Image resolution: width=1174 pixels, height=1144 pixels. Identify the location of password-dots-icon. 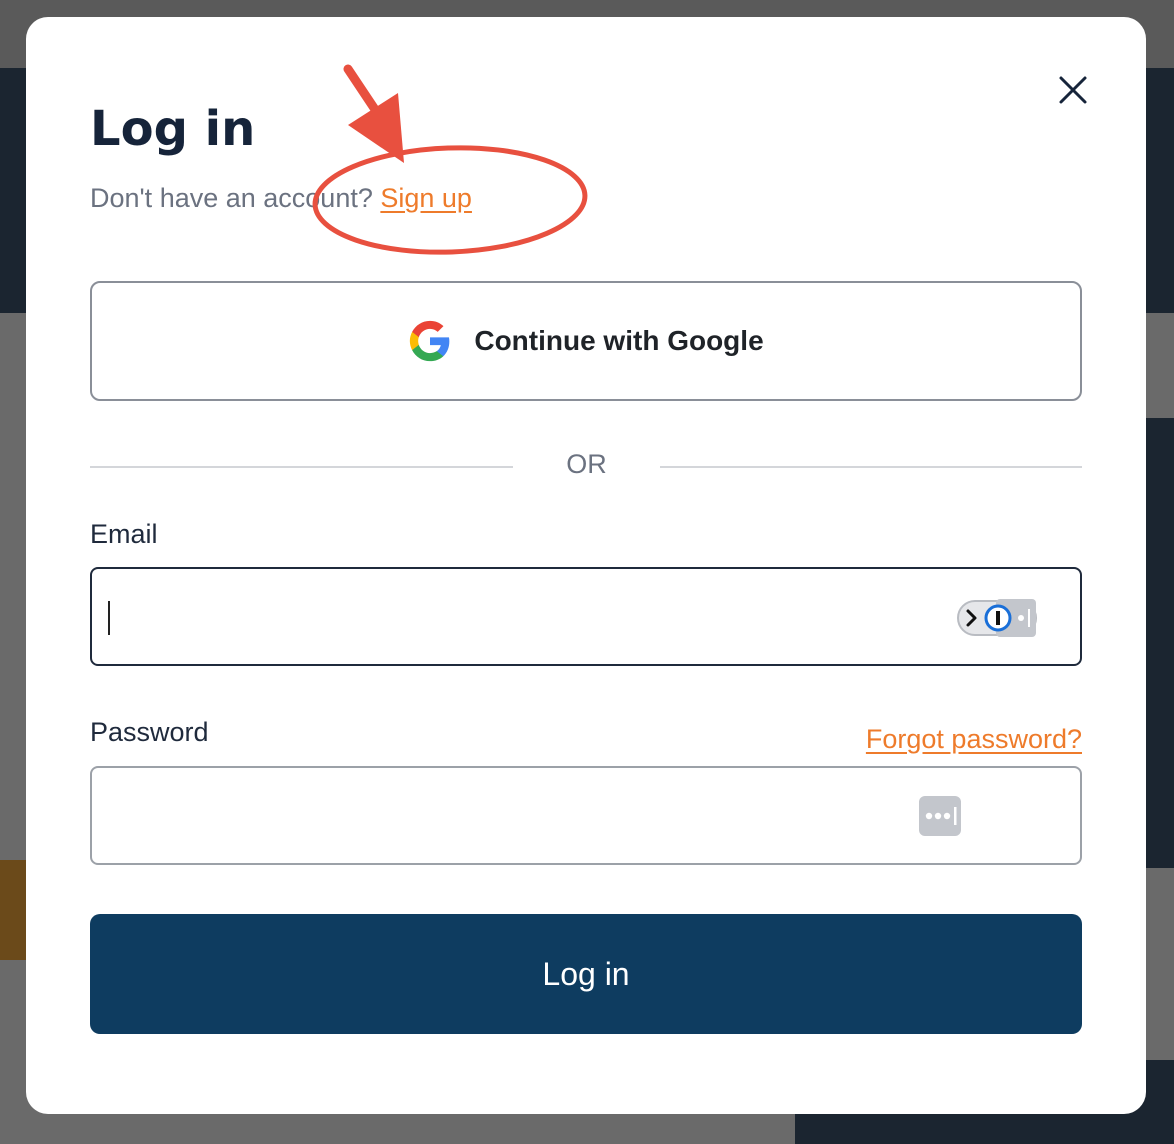
(941, 816).